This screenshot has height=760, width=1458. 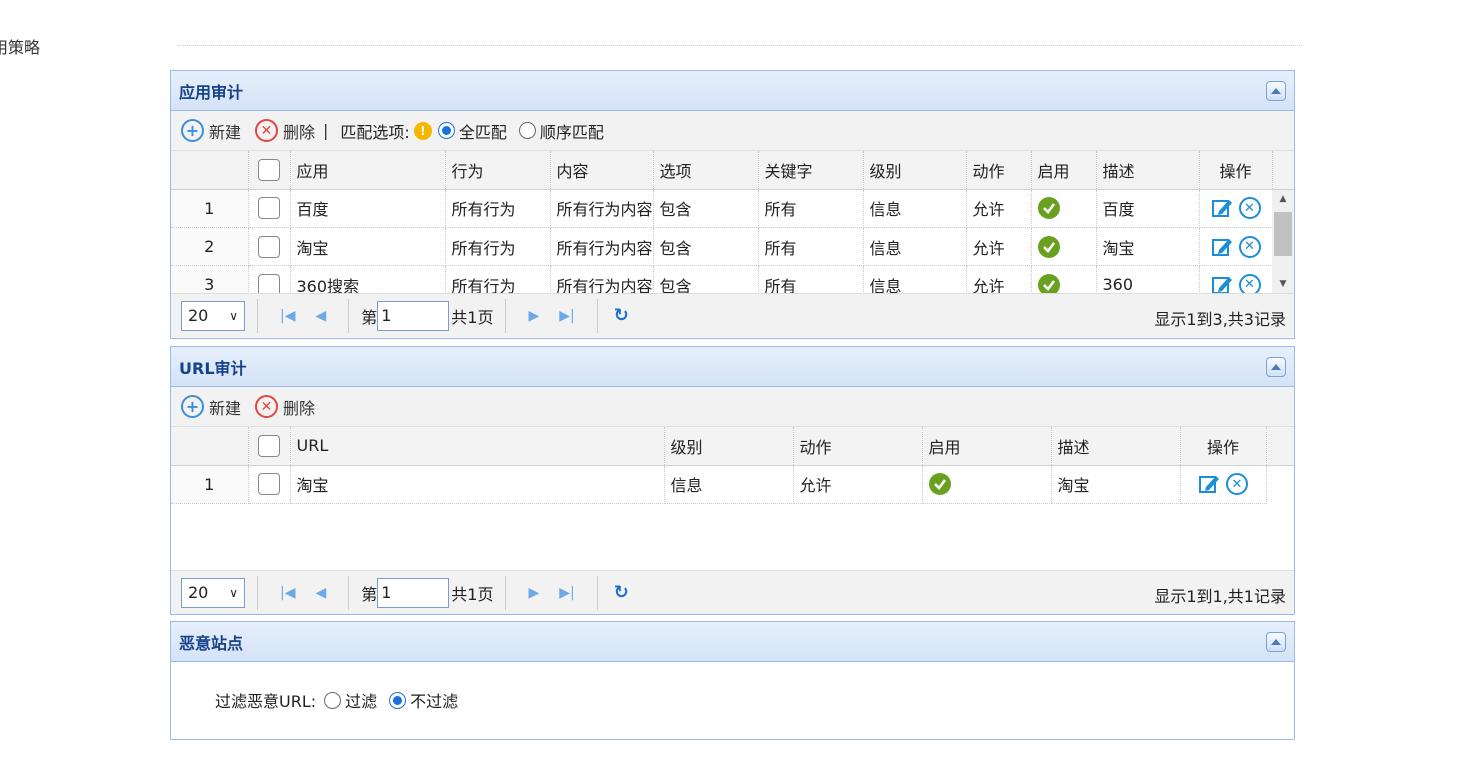 What do you see at coordinates (423, 700) in the screenshot?
I see `no-filter-radio: 不过滤` at bounding box center [423, 700].